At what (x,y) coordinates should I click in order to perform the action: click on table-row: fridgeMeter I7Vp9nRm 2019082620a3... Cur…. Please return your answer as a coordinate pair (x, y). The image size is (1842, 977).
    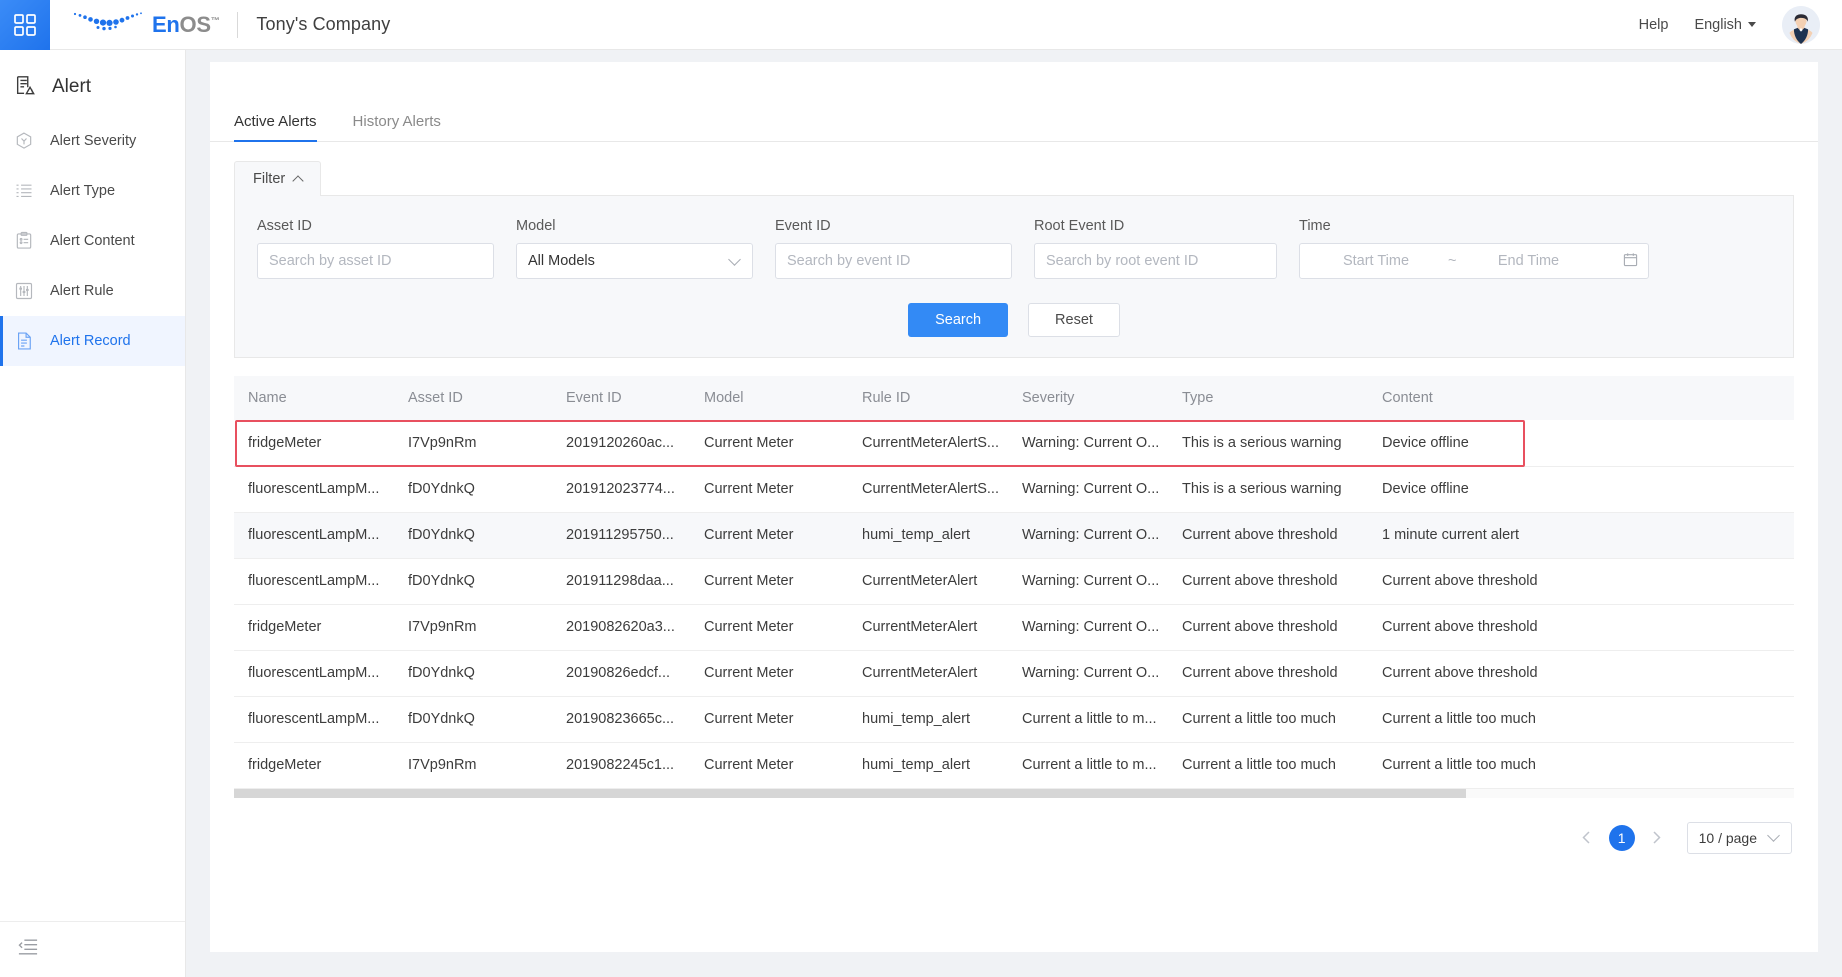
    Looking at the image, I should click on (1014, 627).